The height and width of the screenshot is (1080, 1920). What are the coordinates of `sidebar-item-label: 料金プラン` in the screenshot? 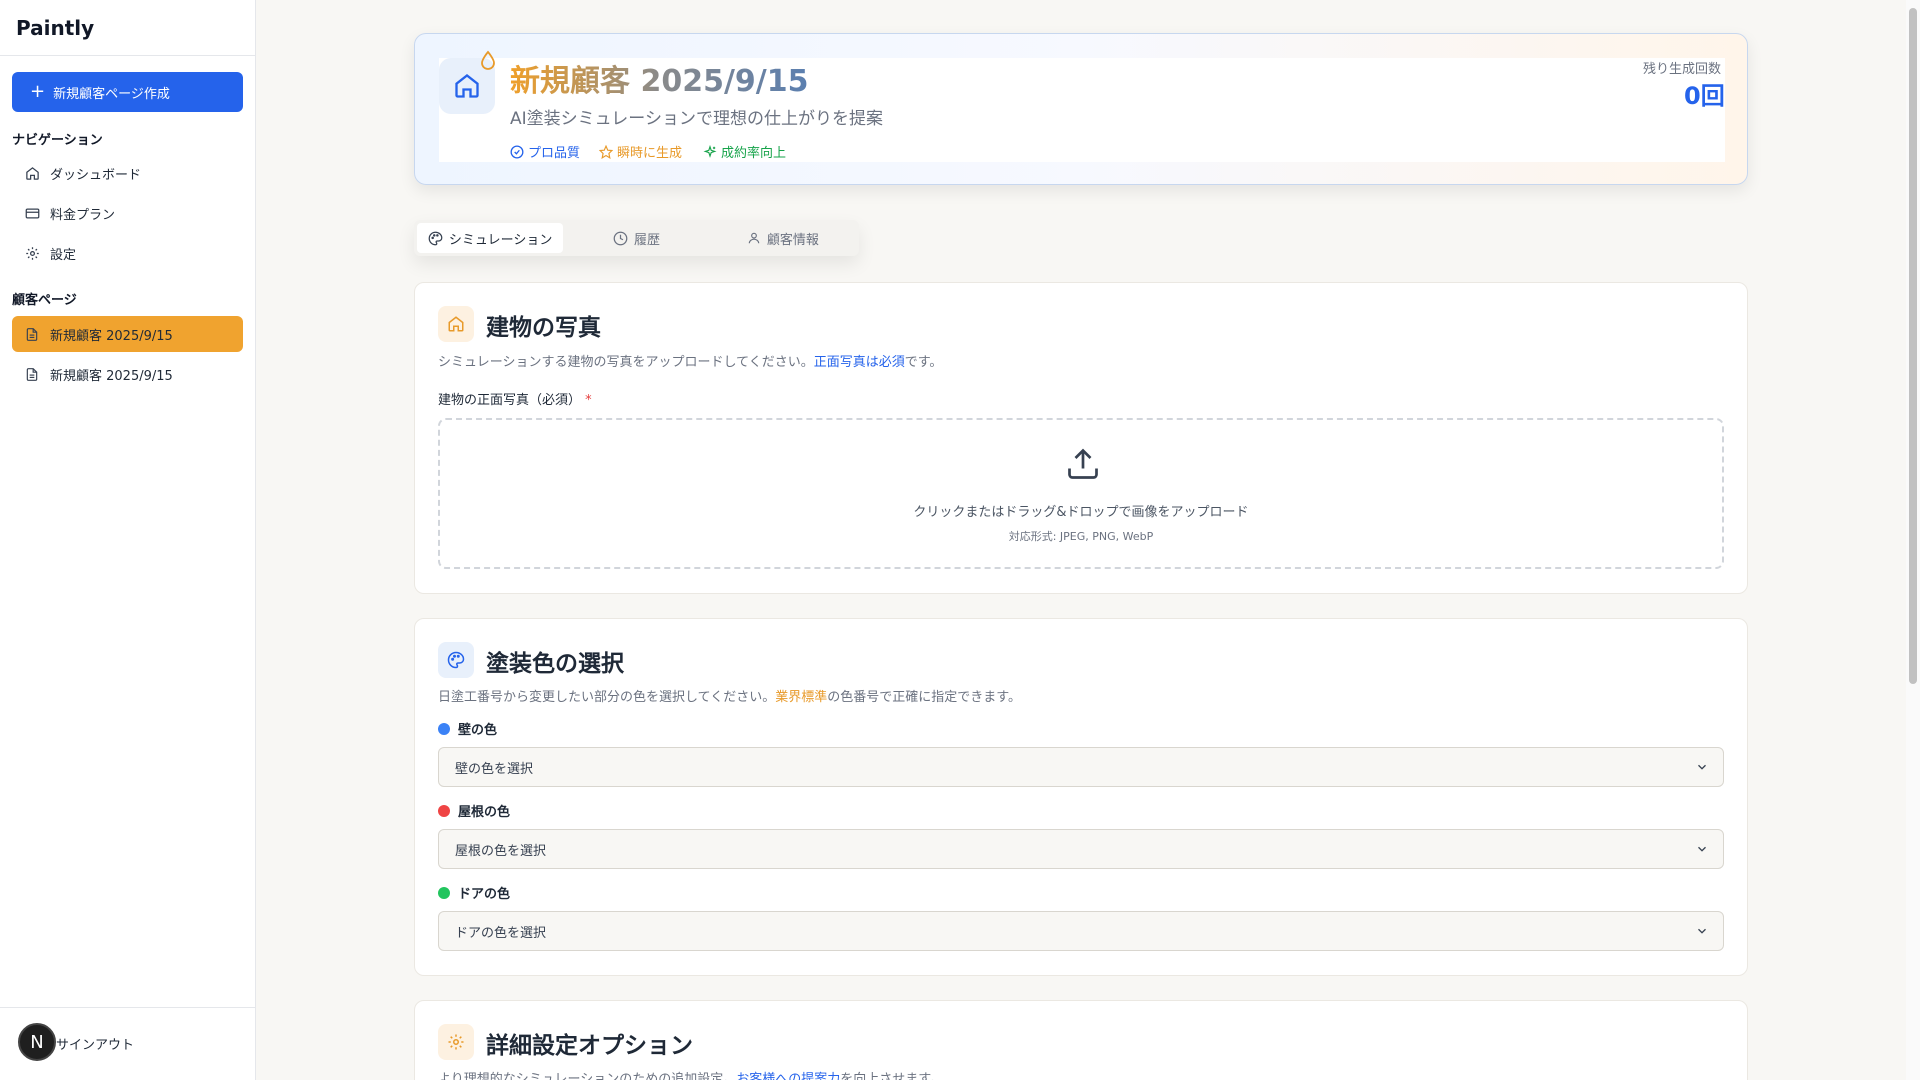 It's located at (83, 215).